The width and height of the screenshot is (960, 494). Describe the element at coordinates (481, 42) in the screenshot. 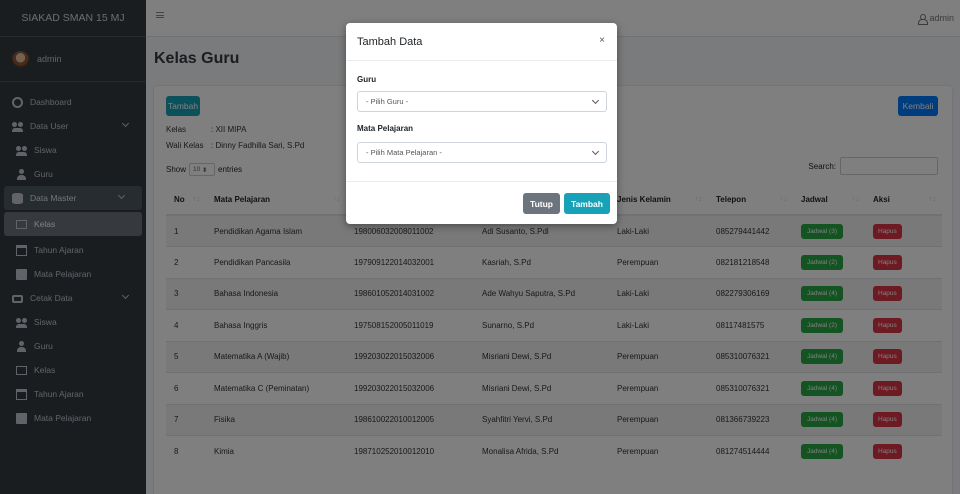

I see `modal-header: Tambah Data` at that location.